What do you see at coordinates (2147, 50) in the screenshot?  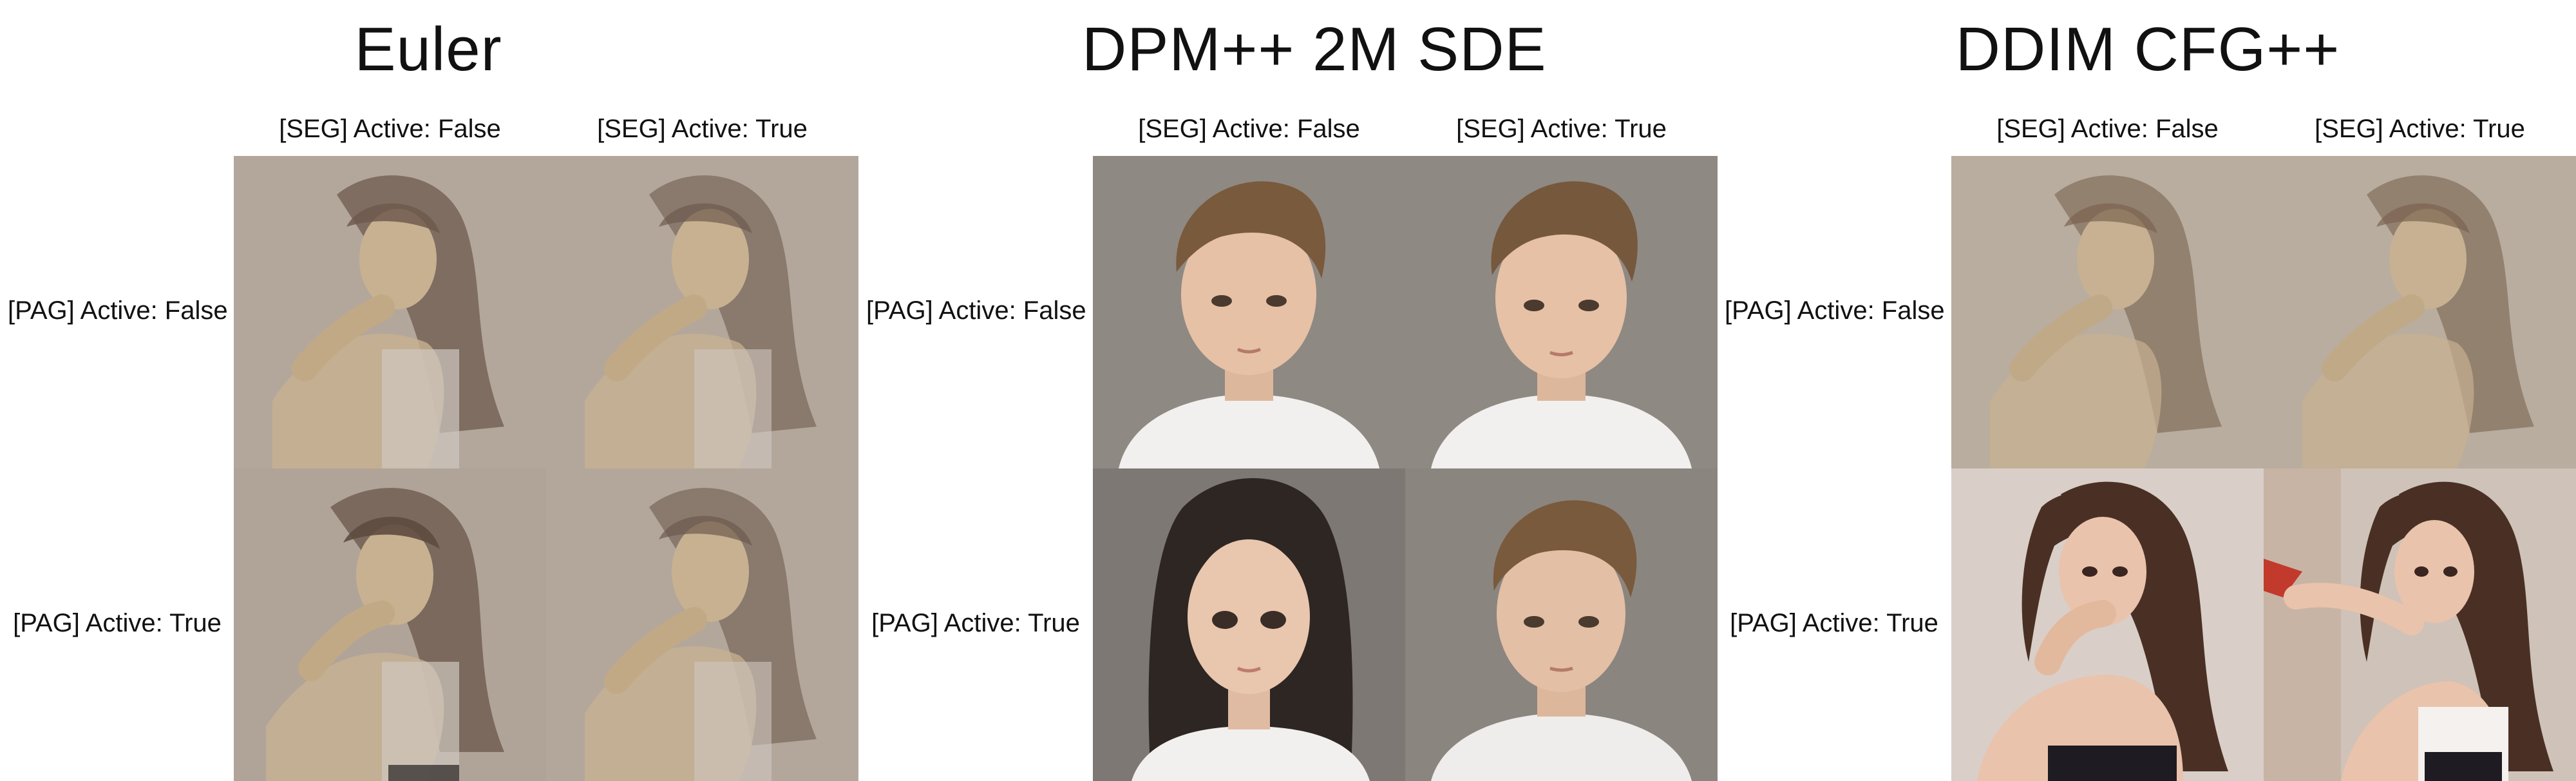 I see `panel-title: DDIM CFG++` at bounding box center [2147, 50].